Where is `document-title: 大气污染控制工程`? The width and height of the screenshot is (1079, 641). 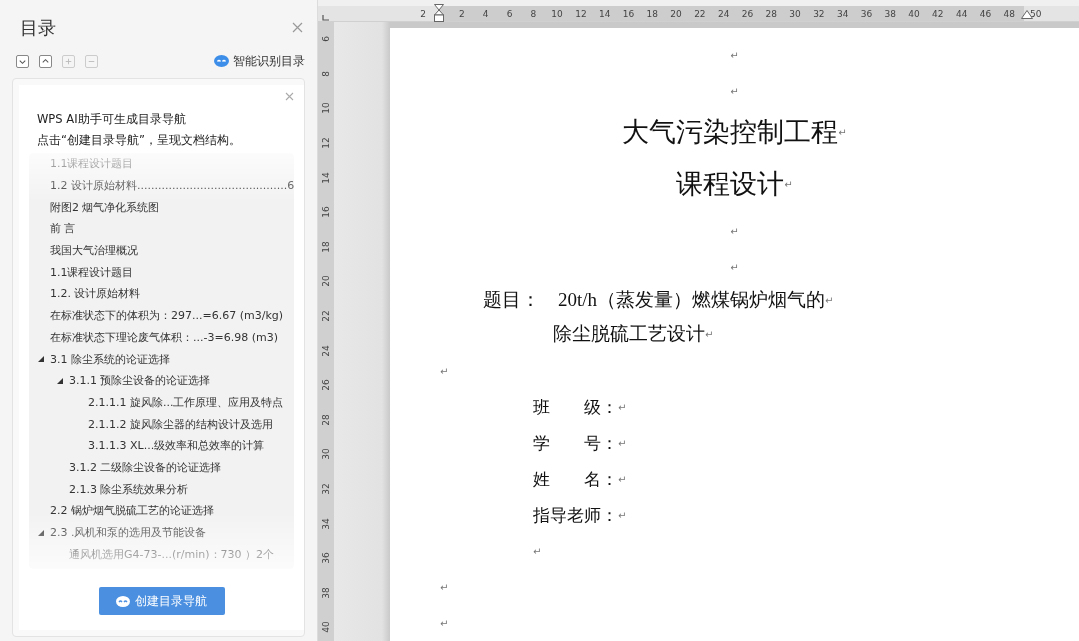 document-title: 大气污染控制工程 is located at coordinates (730, 132).